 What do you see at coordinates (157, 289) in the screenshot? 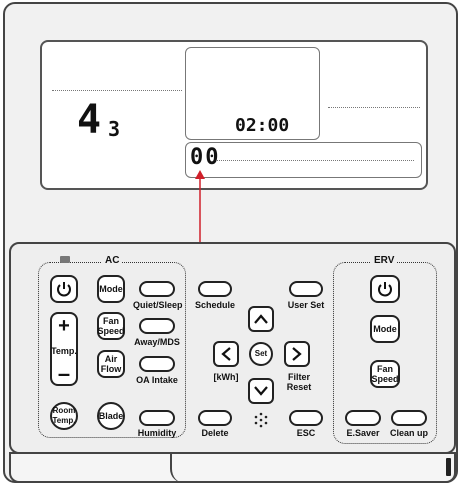
I see `quiet-sleep-button` at bounding box center [157, 289].